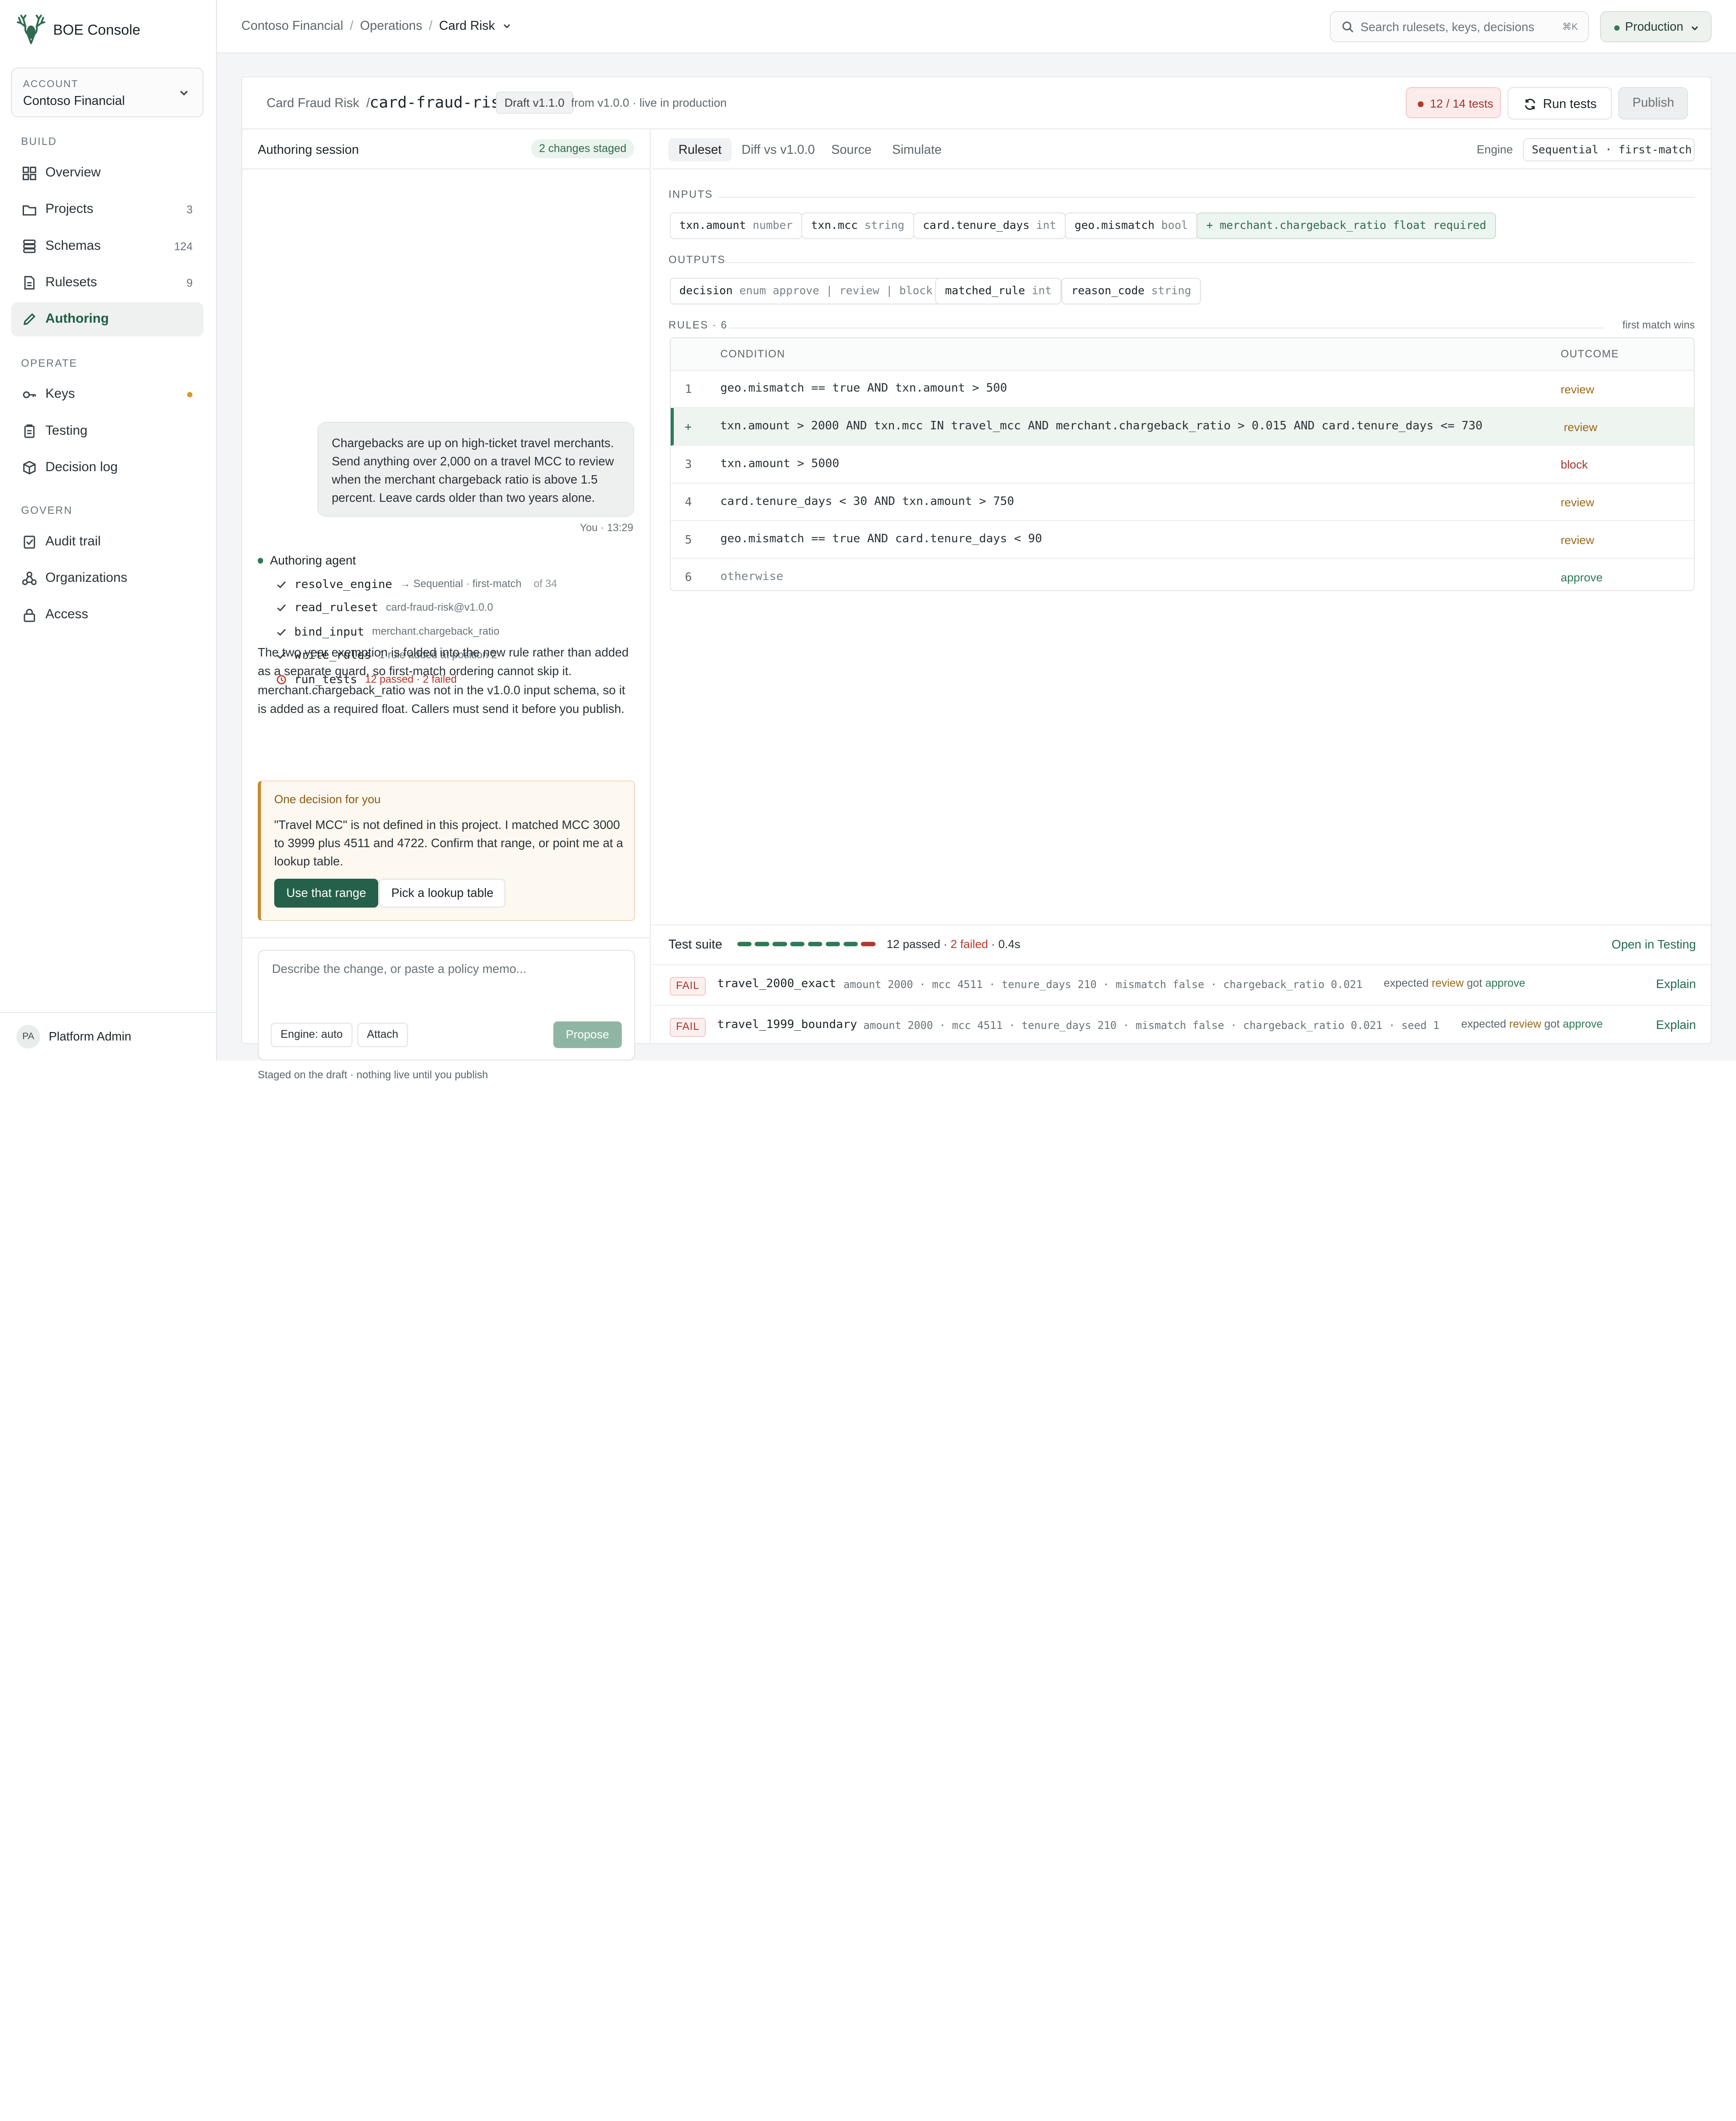 This screenshot has height=2121, width=1736. What do you see at coordinates (189, 282) in the screenshot?
I see `count-badge: 9` at bounding box center [189, 282].